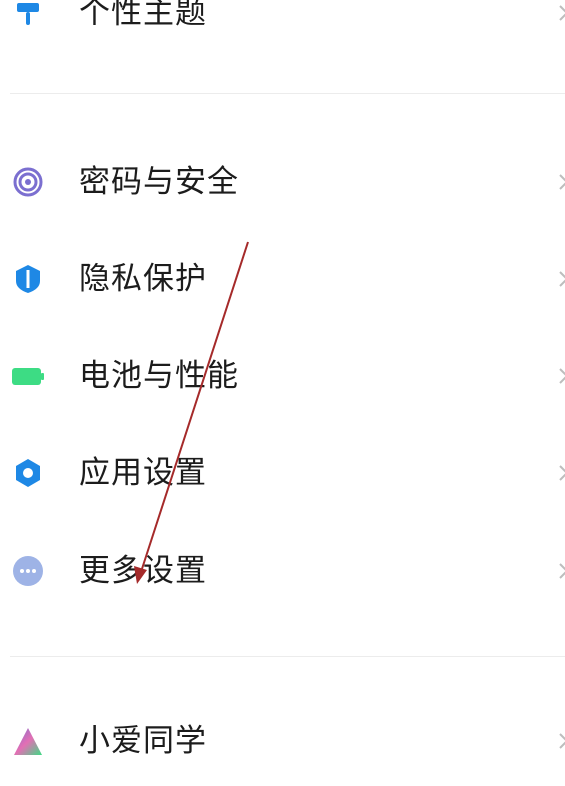 This screenshot has height=786, width=565. Describe the element at coordinates (143, 473) in the screenshot. I see `settings-item-label: 应用设置` at that location.